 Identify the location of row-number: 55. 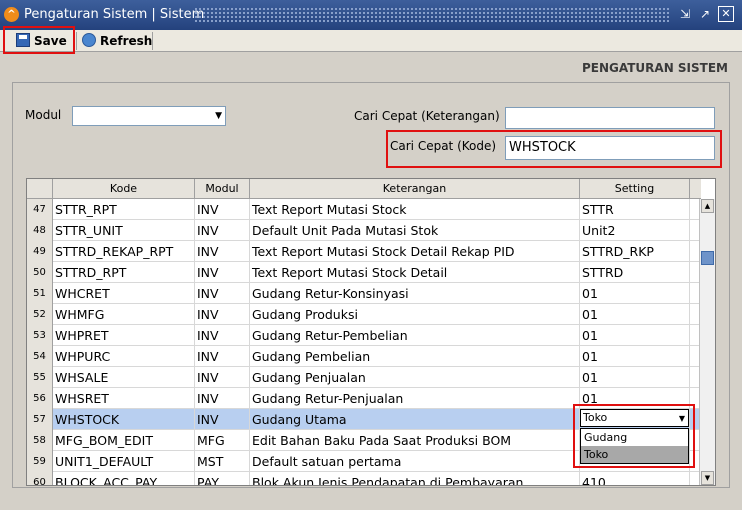
(40, 377).